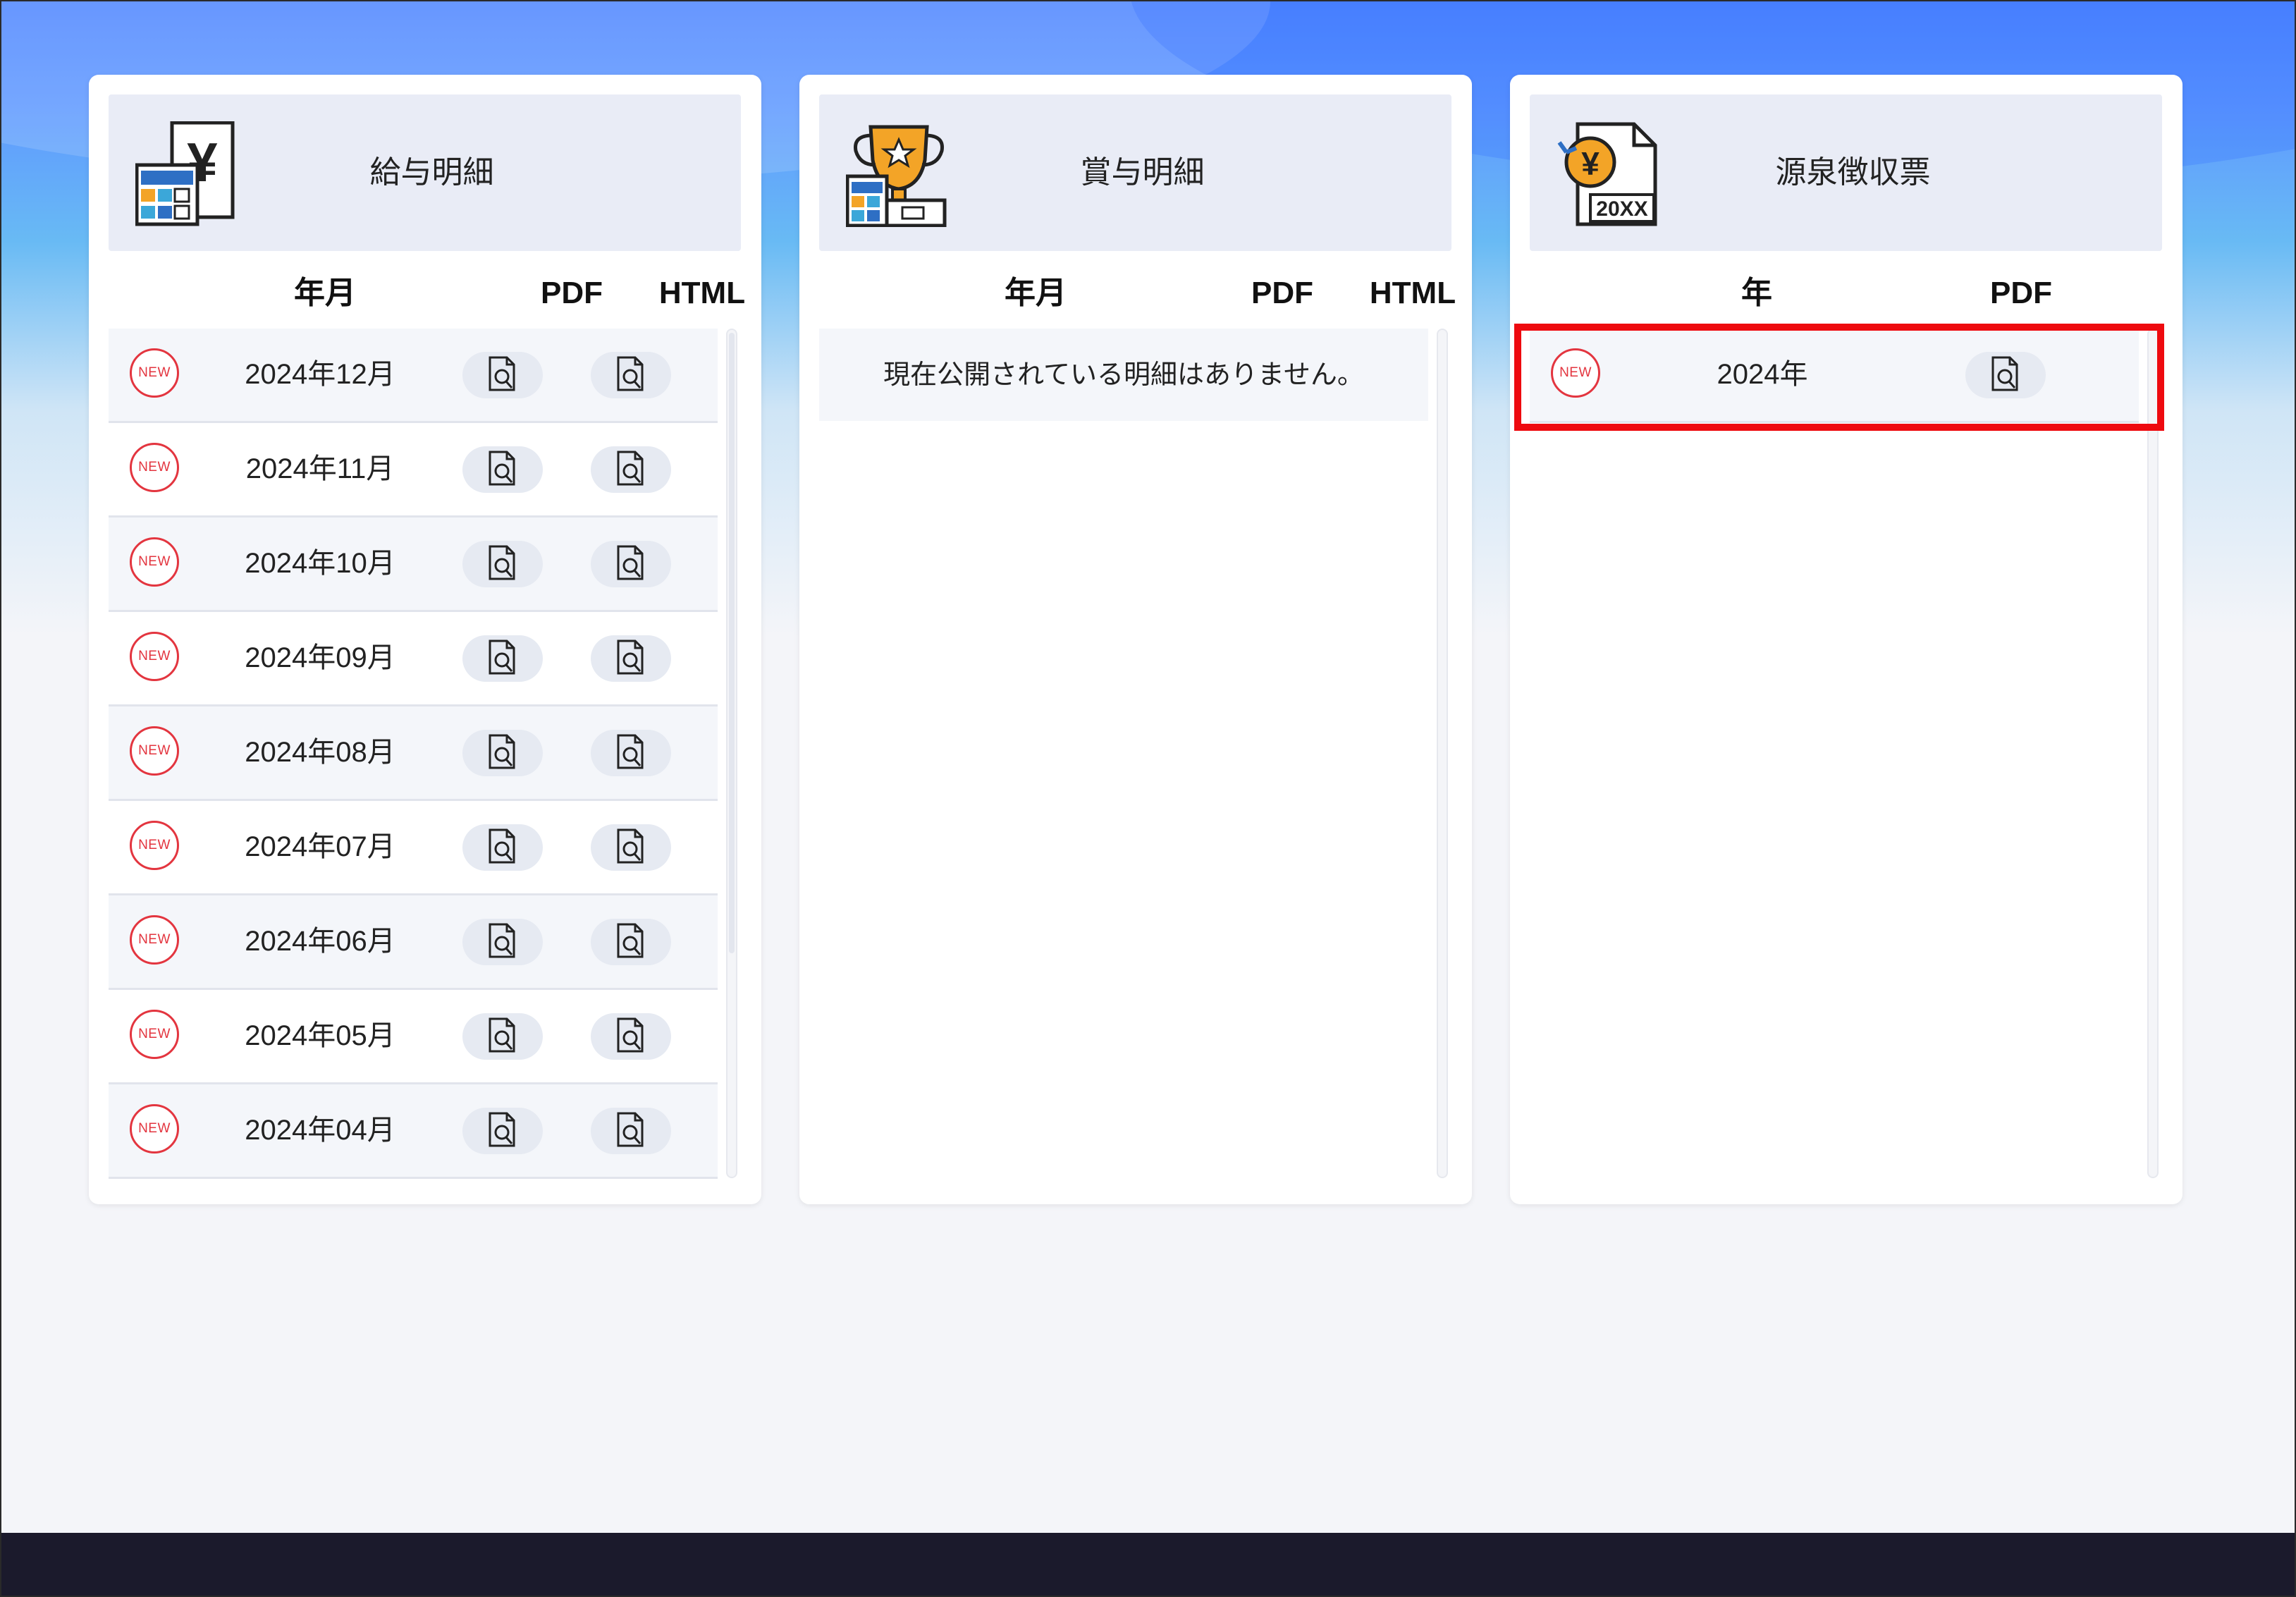 The image size is (2296, 1597). What do you see at coordinates (413, 659) in the screenshot?
I see `table-row: NEW 2024年09月` at bounding box center [413, 659].